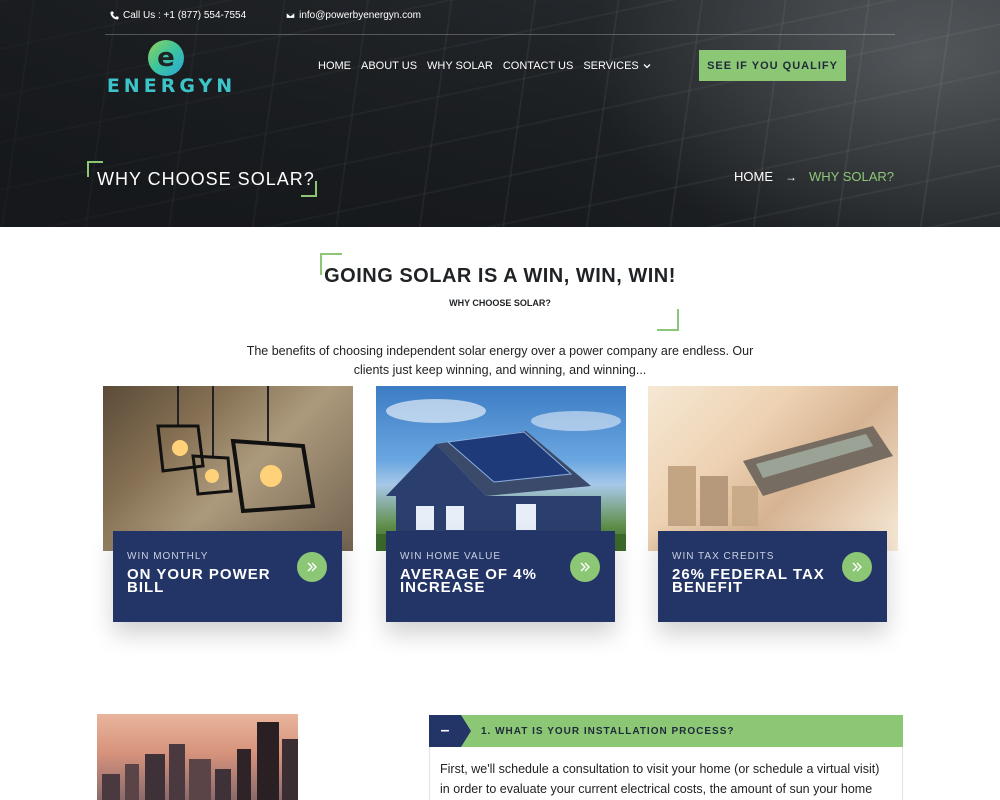  What do you see at coordinates (168, 556) in the screenshot?
I see `card-kicker: WIN MONTHLY` at bounding box center [168, 556].